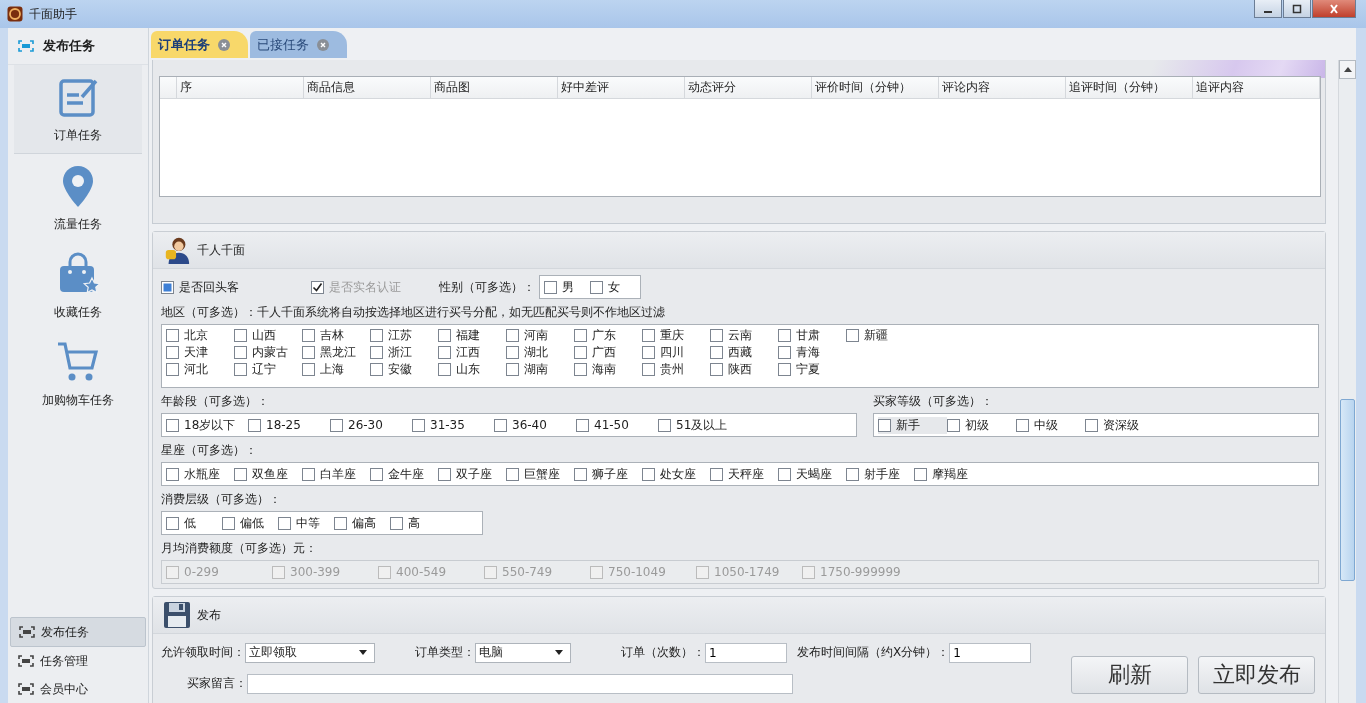 The image size is (1366, 703). Describe the element at coordinates (617, 425) in the screenshot. I see `checkbox: 41-50` at that location.